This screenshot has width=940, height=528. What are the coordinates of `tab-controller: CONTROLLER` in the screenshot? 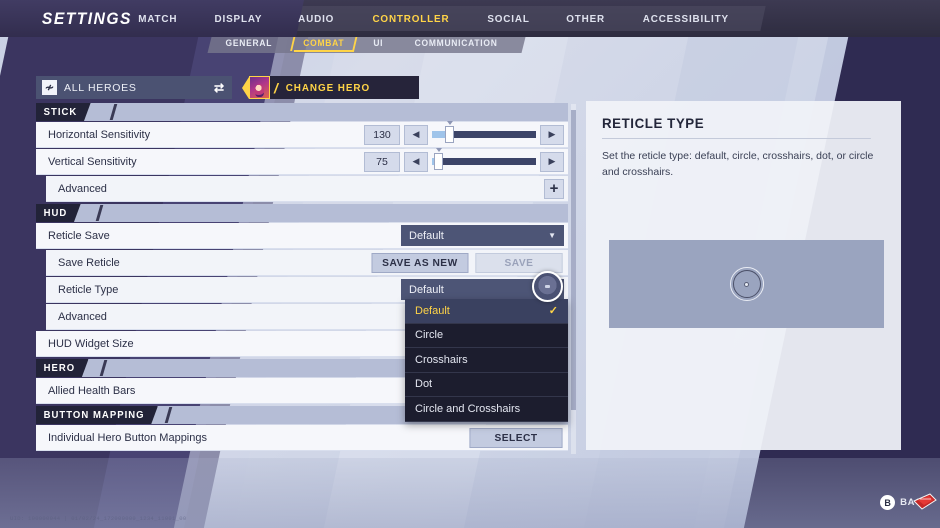 It's located at (410, 19).